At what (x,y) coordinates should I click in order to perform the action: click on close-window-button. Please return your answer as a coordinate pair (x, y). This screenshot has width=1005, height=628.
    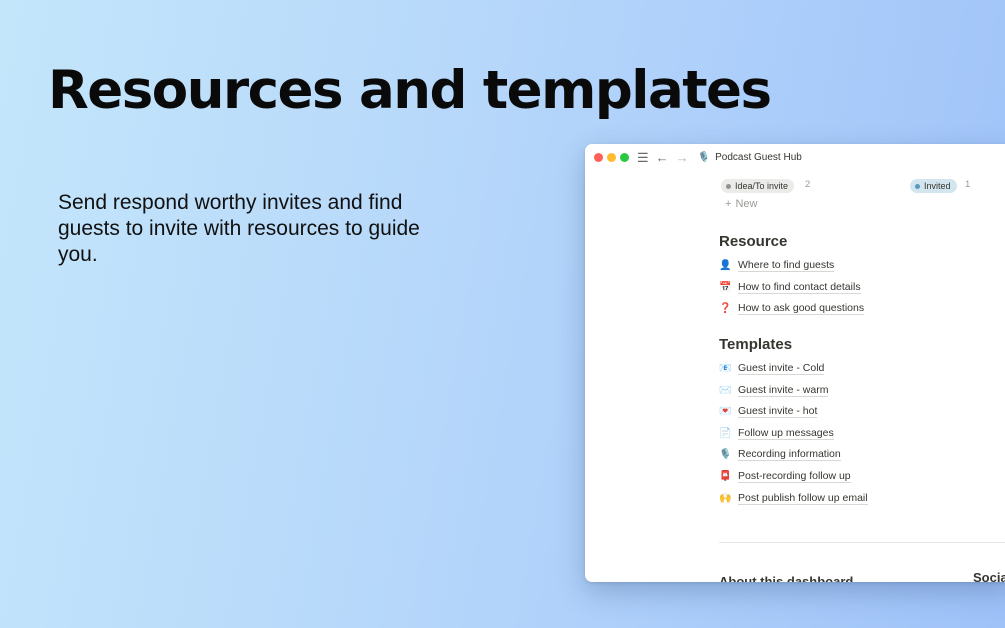
    Looking at the image, I should click on (598, 157).